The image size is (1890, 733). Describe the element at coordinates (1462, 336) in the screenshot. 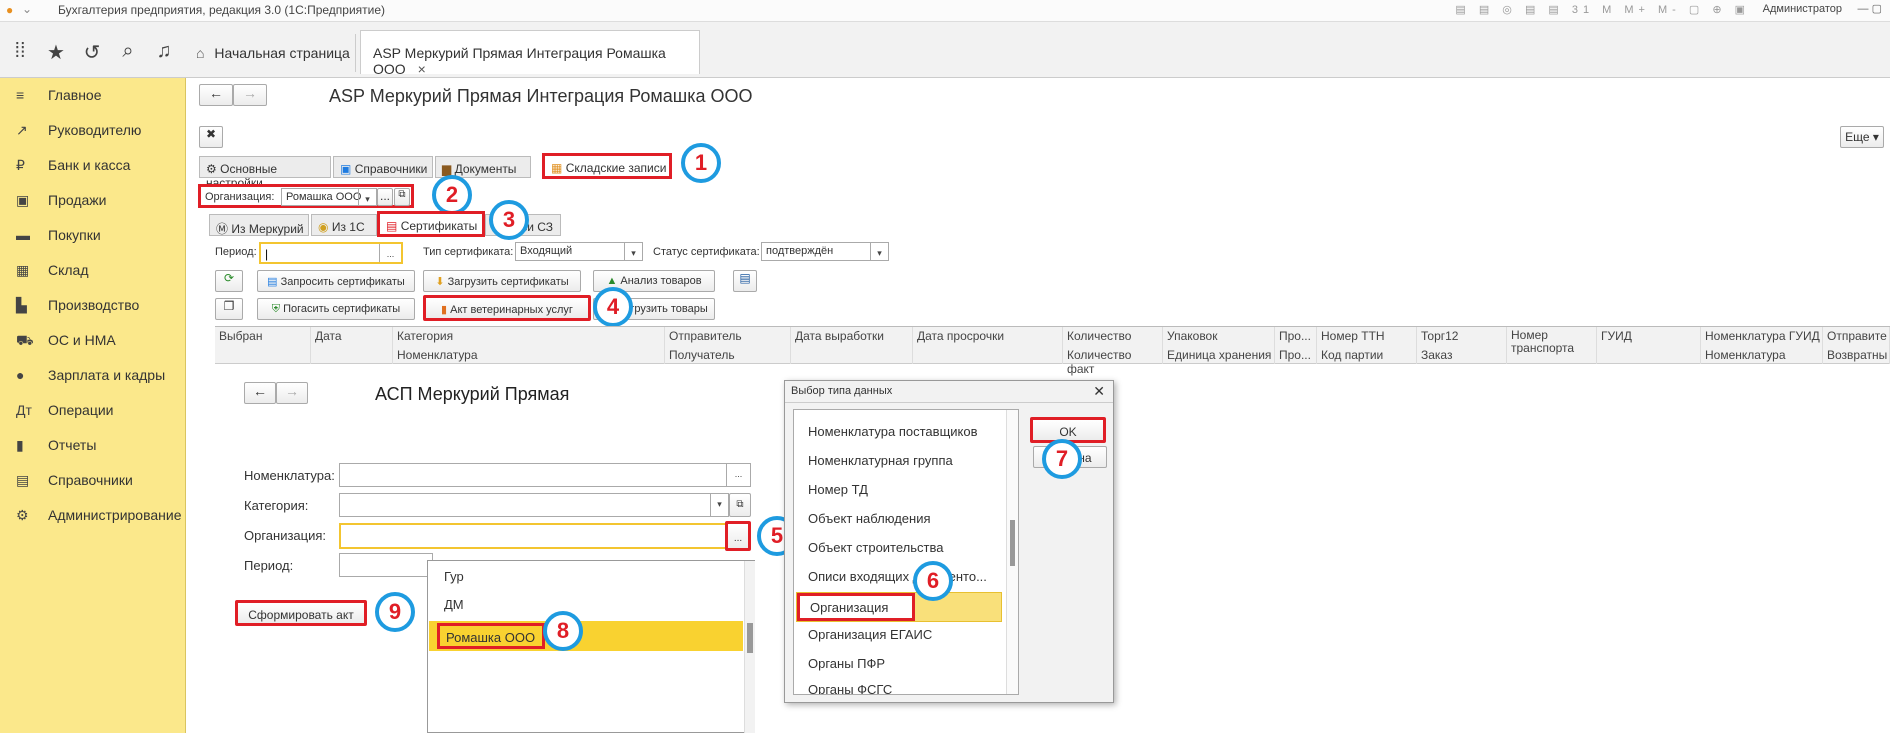

I see `col-torg12: Торг12` at that location.